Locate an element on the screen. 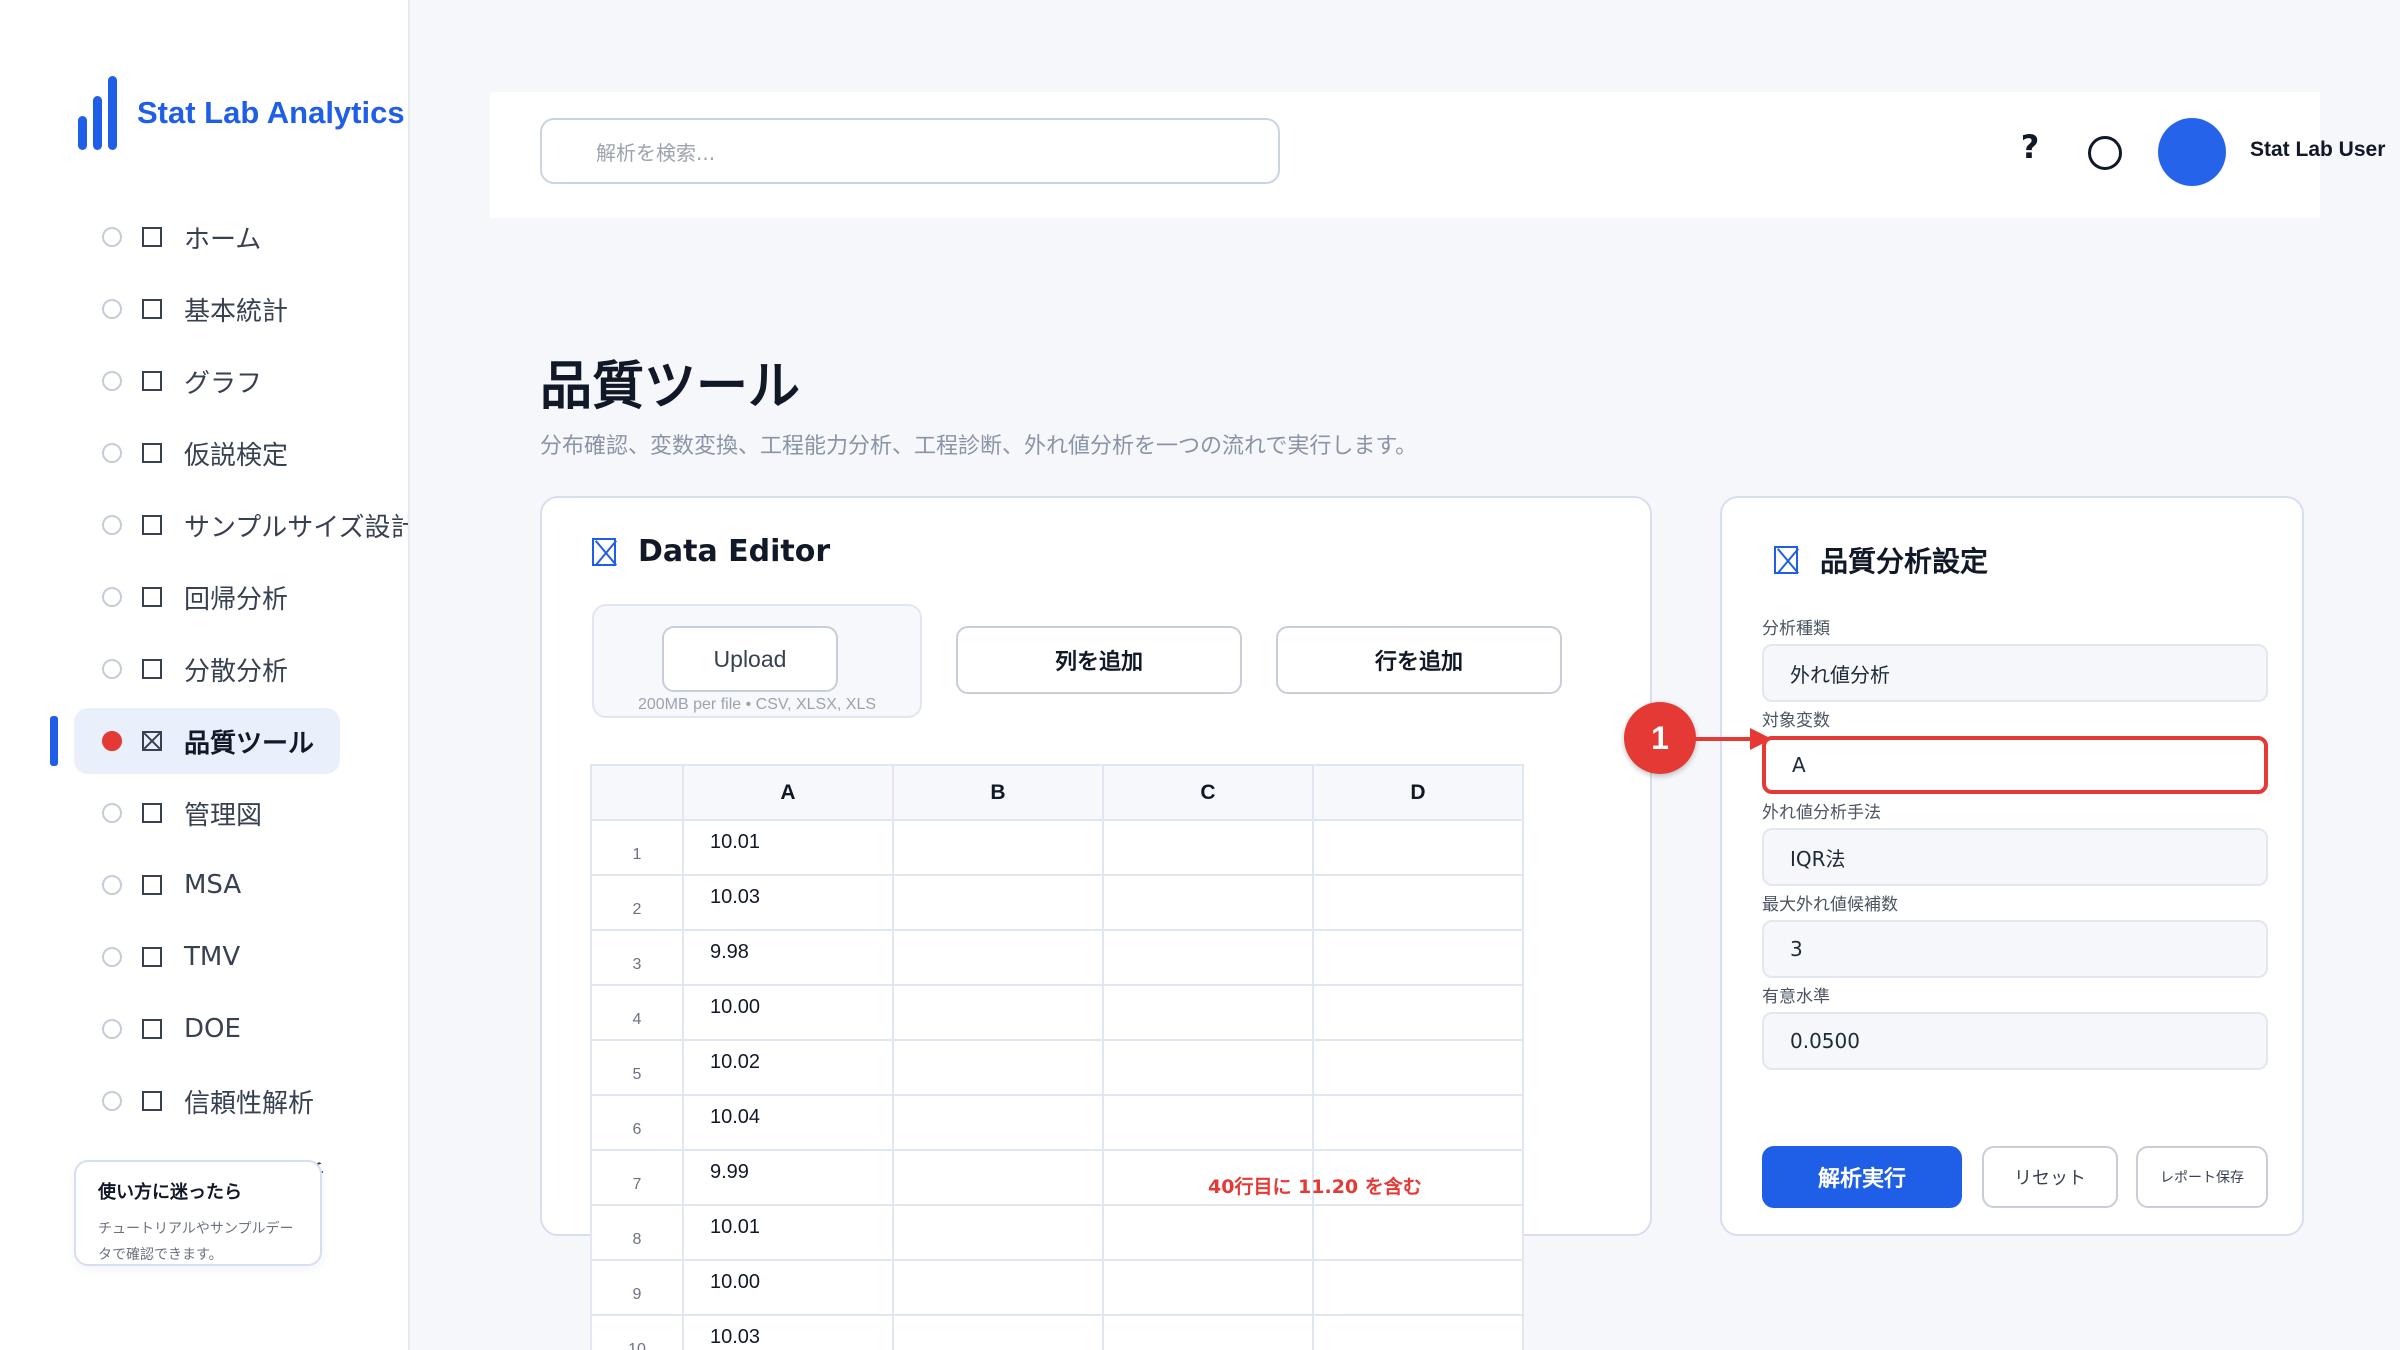 This screenshot has height=1350, width=2400. sidebar-item-reliability: 信頼性解析 is located at coordinates (207, 1101).